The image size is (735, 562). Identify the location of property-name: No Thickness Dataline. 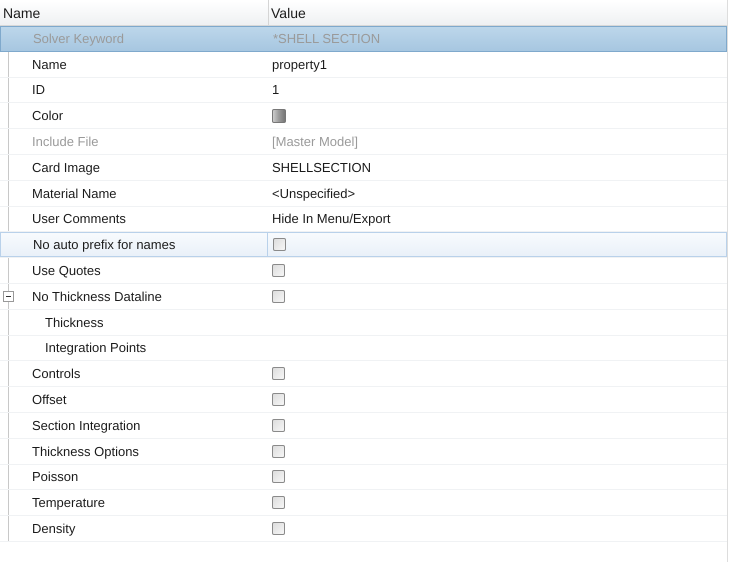
(97, 296).